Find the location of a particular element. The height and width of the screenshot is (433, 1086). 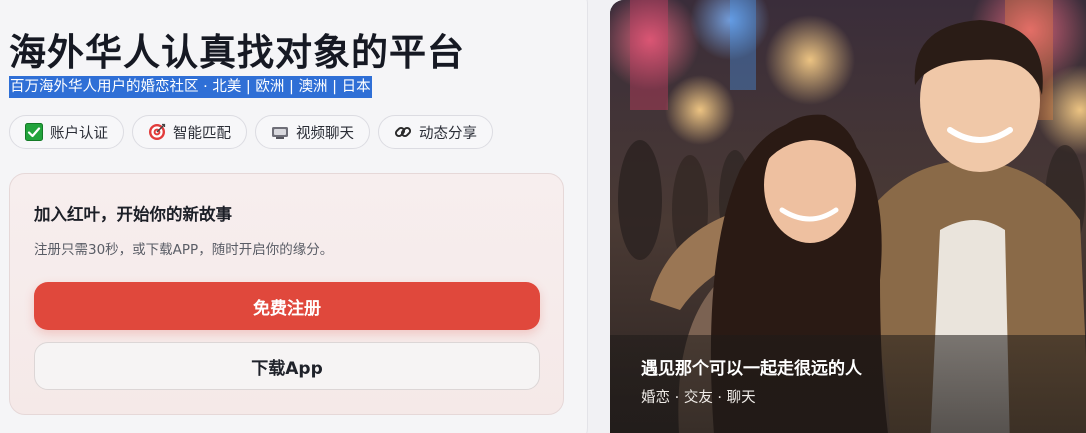

photo-caption: 遇见那个可以一起走很远的人 婚恋 · 交友 · 聊天 is located at coordinates (848, 384).